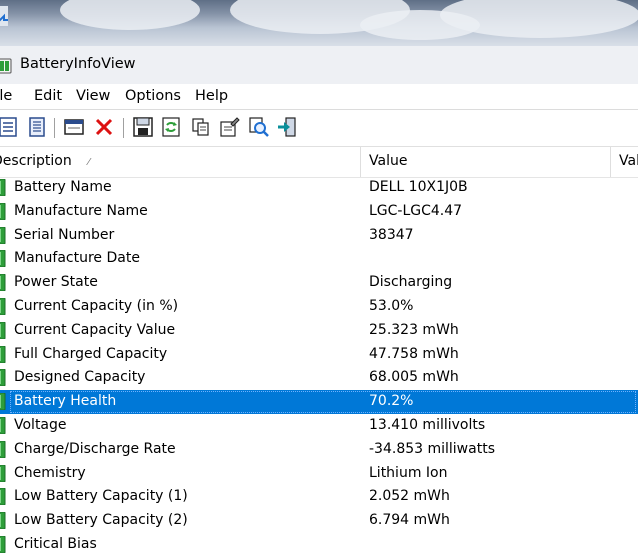 The height and width of the screenshot is (557, 638). What do you see at coordinates (74, 127) in the screenshot?
I see `window-icon` at bounding box center [74, 127].